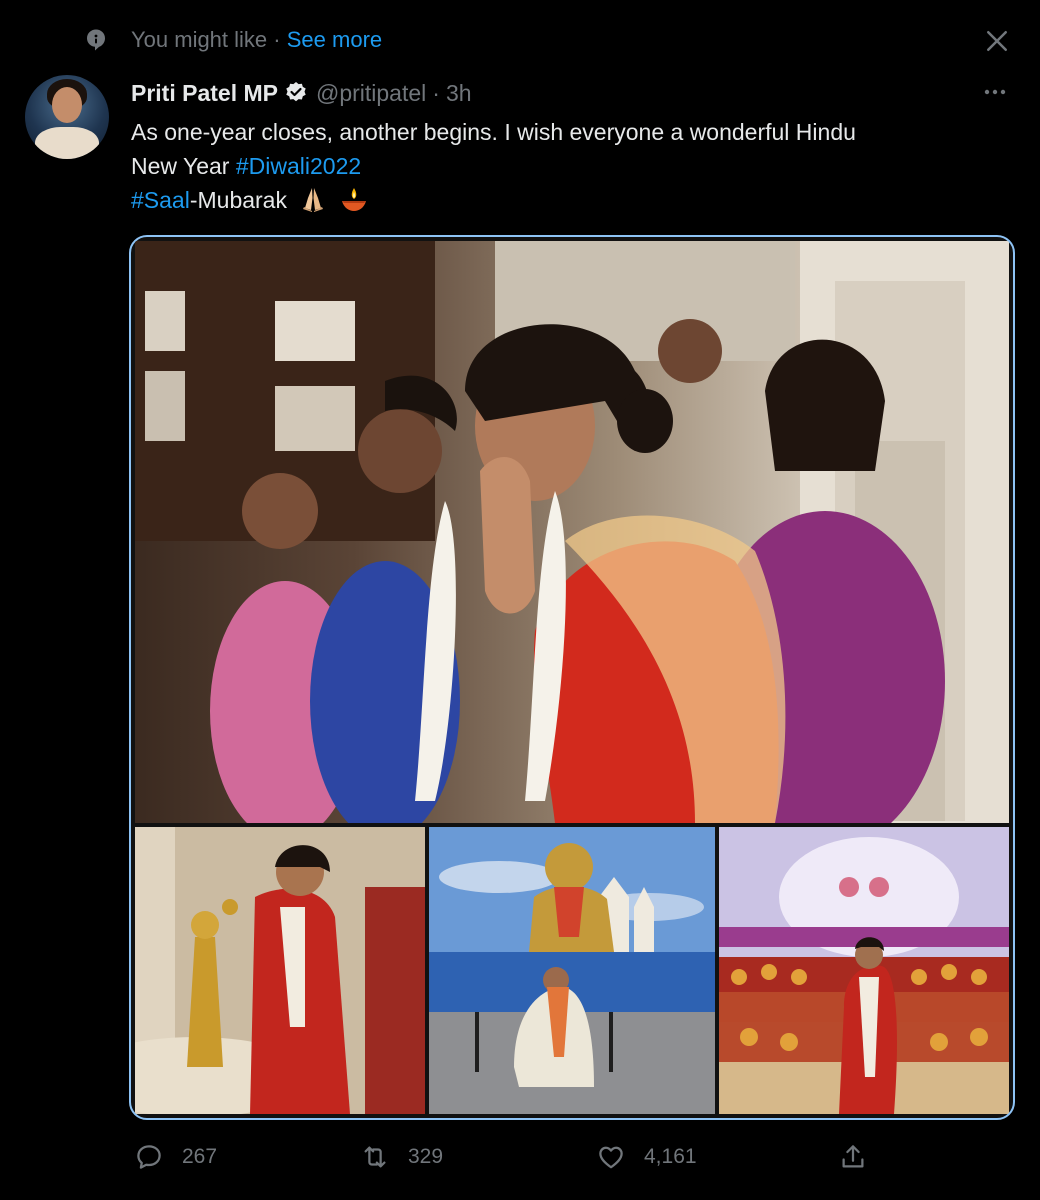 Image resolution: width=1040 pixels, height=1200 pixels. I want to click on author-name: Priti Patel MP, so click(204, 93).